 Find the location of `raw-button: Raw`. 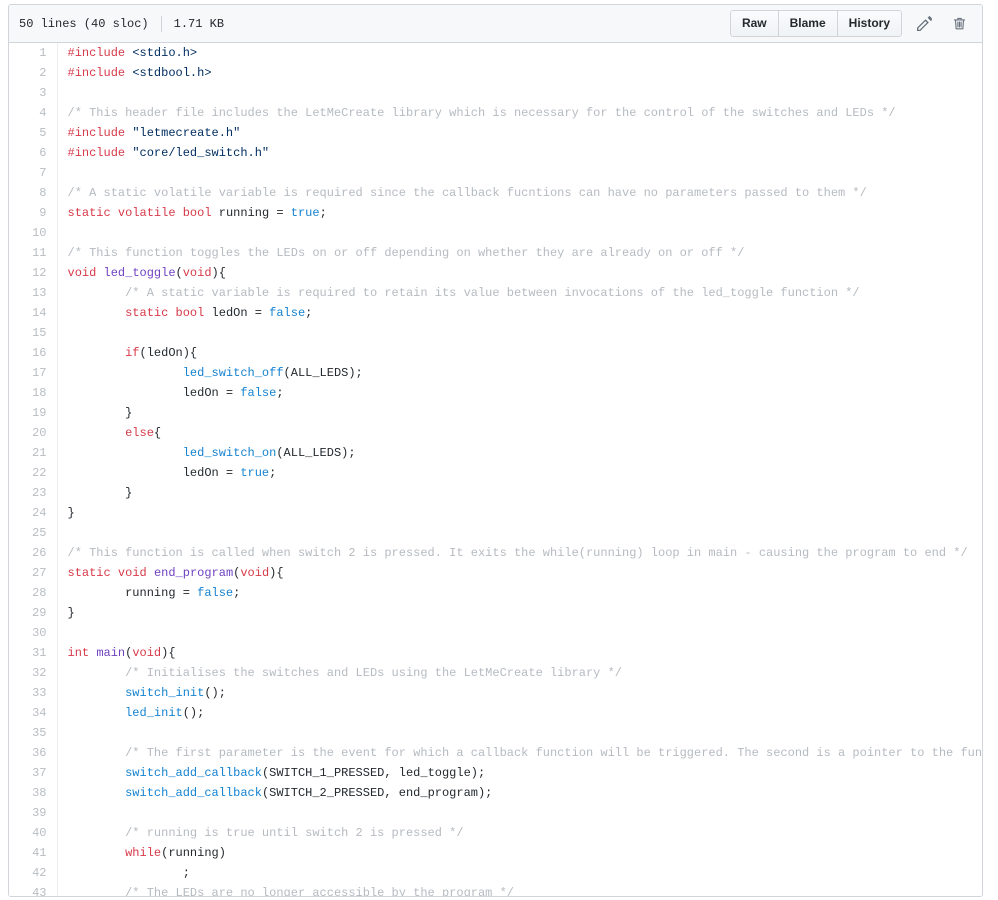

raw-button: Raw is located at coordinates (753, 23).